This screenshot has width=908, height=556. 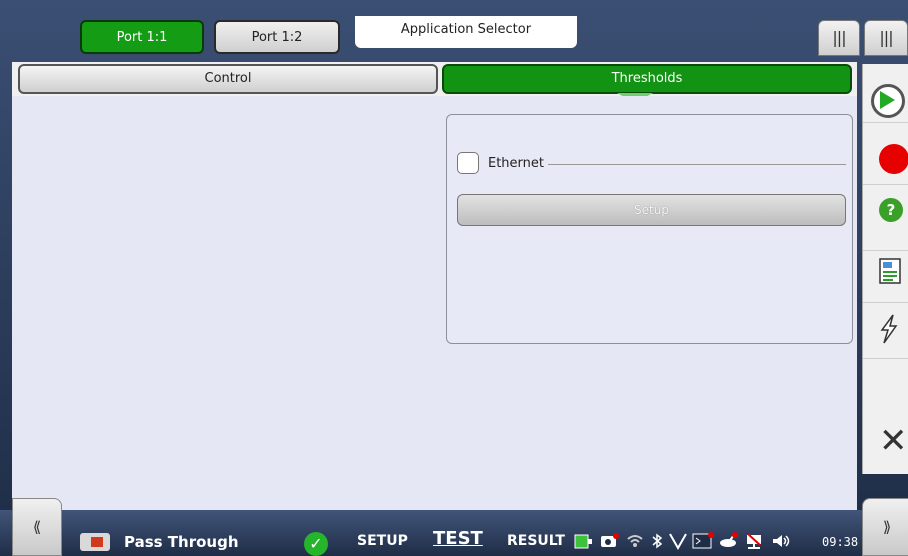 I want to click on event-button, so click(x=885, y=330).